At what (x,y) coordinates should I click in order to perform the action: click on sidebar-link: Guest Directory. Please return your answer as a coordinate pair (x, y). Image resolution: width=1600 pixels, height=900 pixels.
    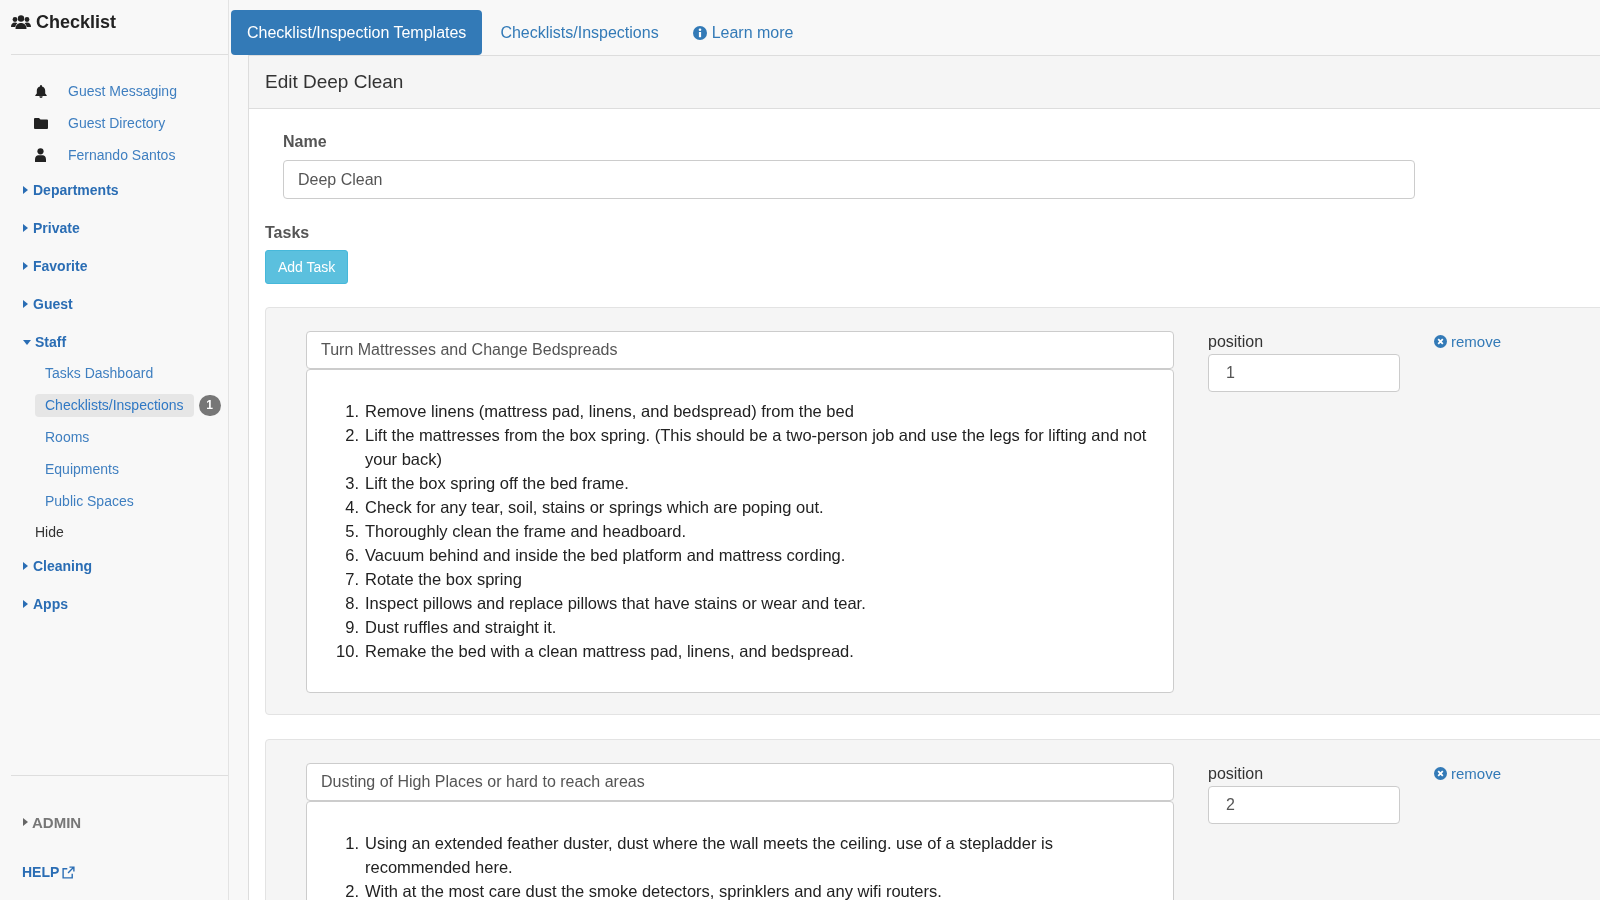
    Looking at the image, I should click on (117, 123).